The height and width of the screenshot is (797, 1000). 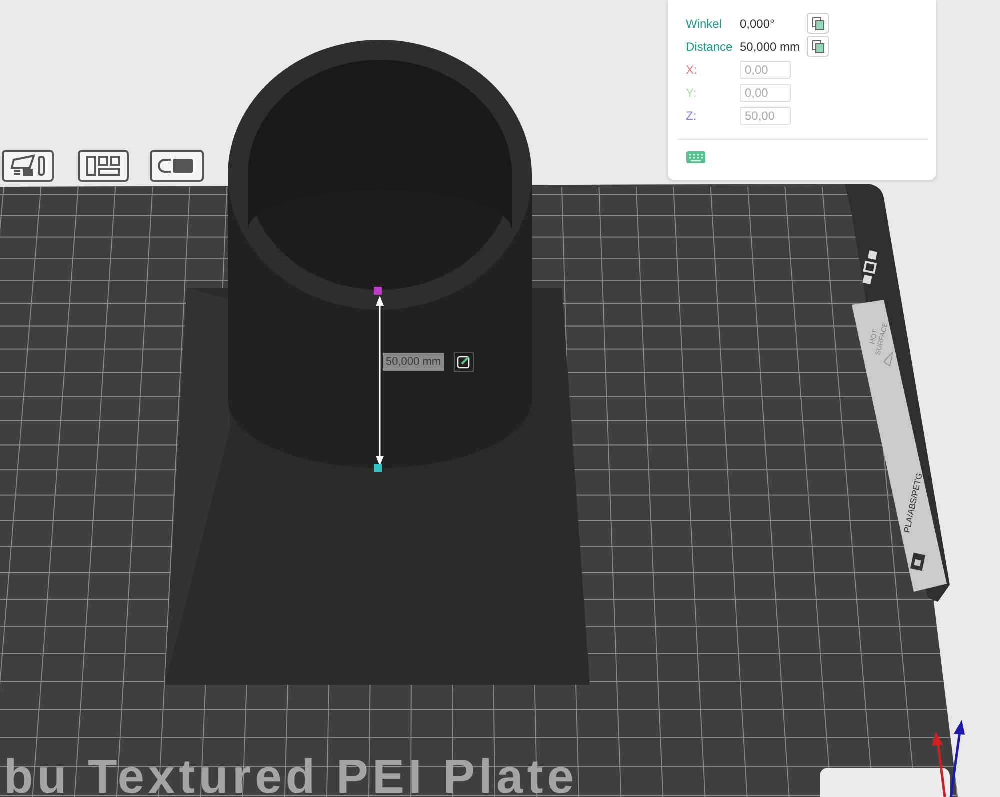 I want to click on dimension-label: 50,000 mm, so click(x=413, y=362).